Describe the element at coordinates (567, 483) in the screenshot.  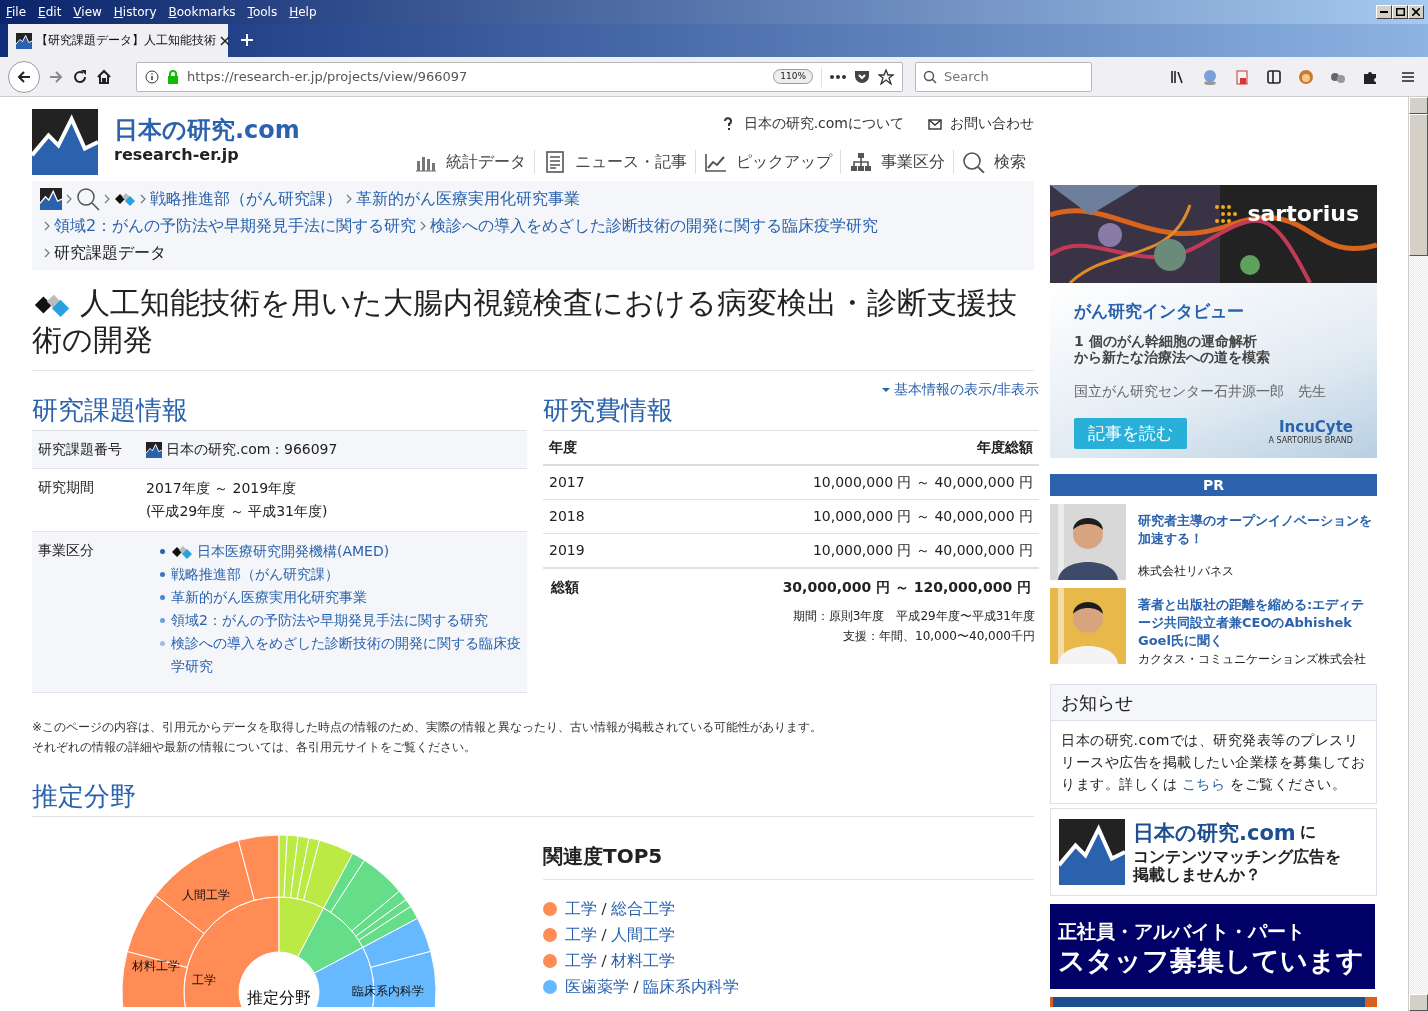
I see `table-cell-text: 2017` at that location.